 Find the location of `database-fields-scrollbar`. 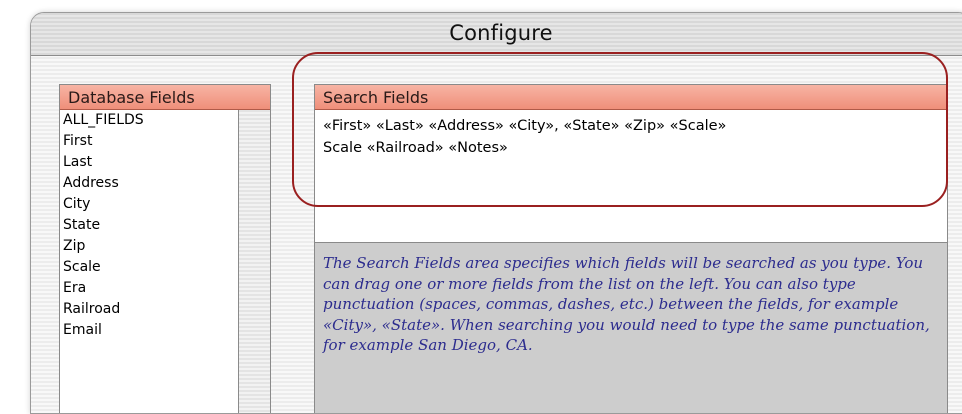

database-fields-scrollbar is located at coordinates (254, 261).